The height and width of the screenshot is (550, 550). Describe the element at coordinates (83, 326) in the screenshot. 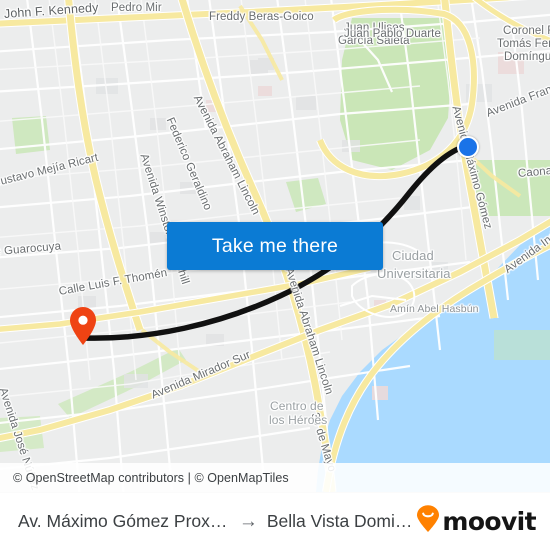

I see `origin-marker-pin` at that location.